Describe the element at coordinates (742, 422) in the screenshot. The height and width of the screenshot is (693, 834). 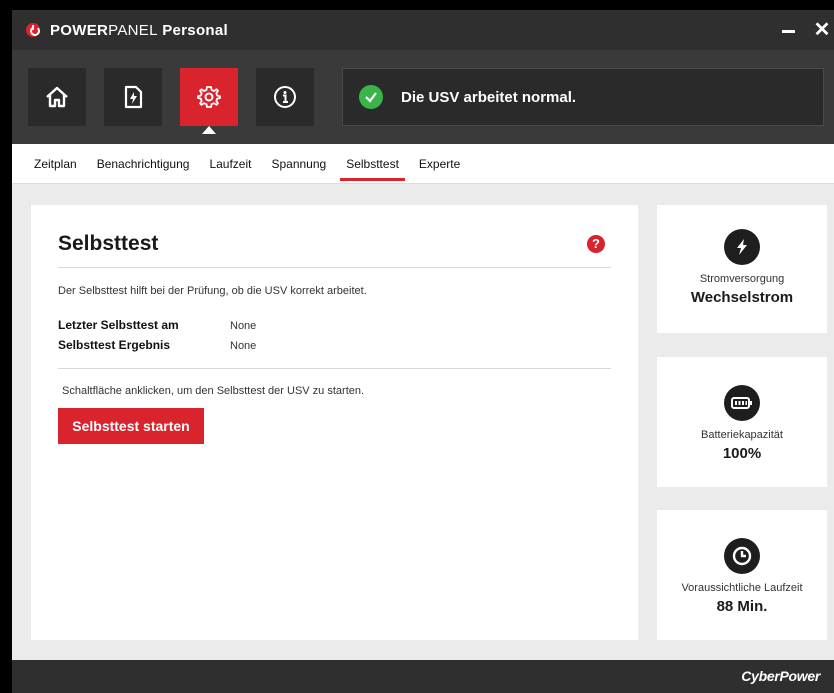
I see `battery-card: Batteriekapazität 100%` at that location.